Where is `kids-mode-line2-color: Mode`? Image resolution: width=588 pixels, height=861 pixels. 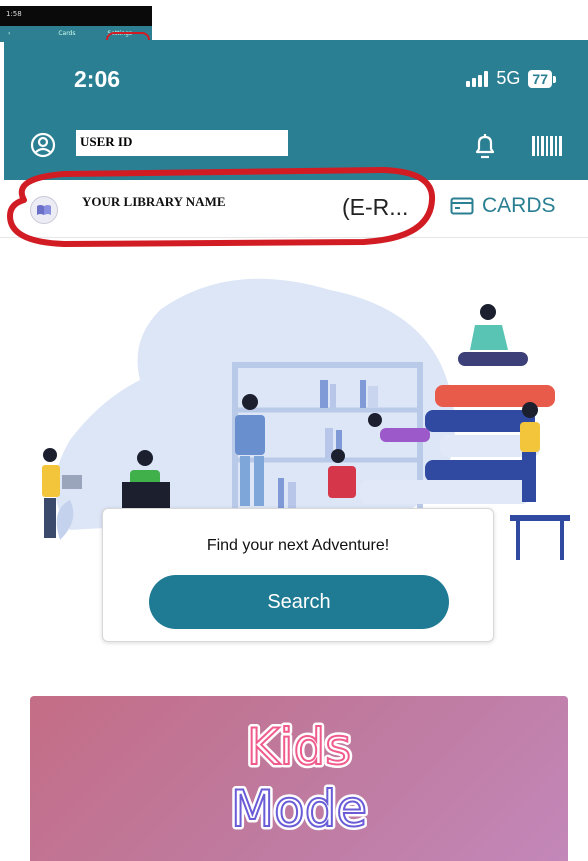
kids-mode-line2-color: Mode is located at coordinates (299, 809).